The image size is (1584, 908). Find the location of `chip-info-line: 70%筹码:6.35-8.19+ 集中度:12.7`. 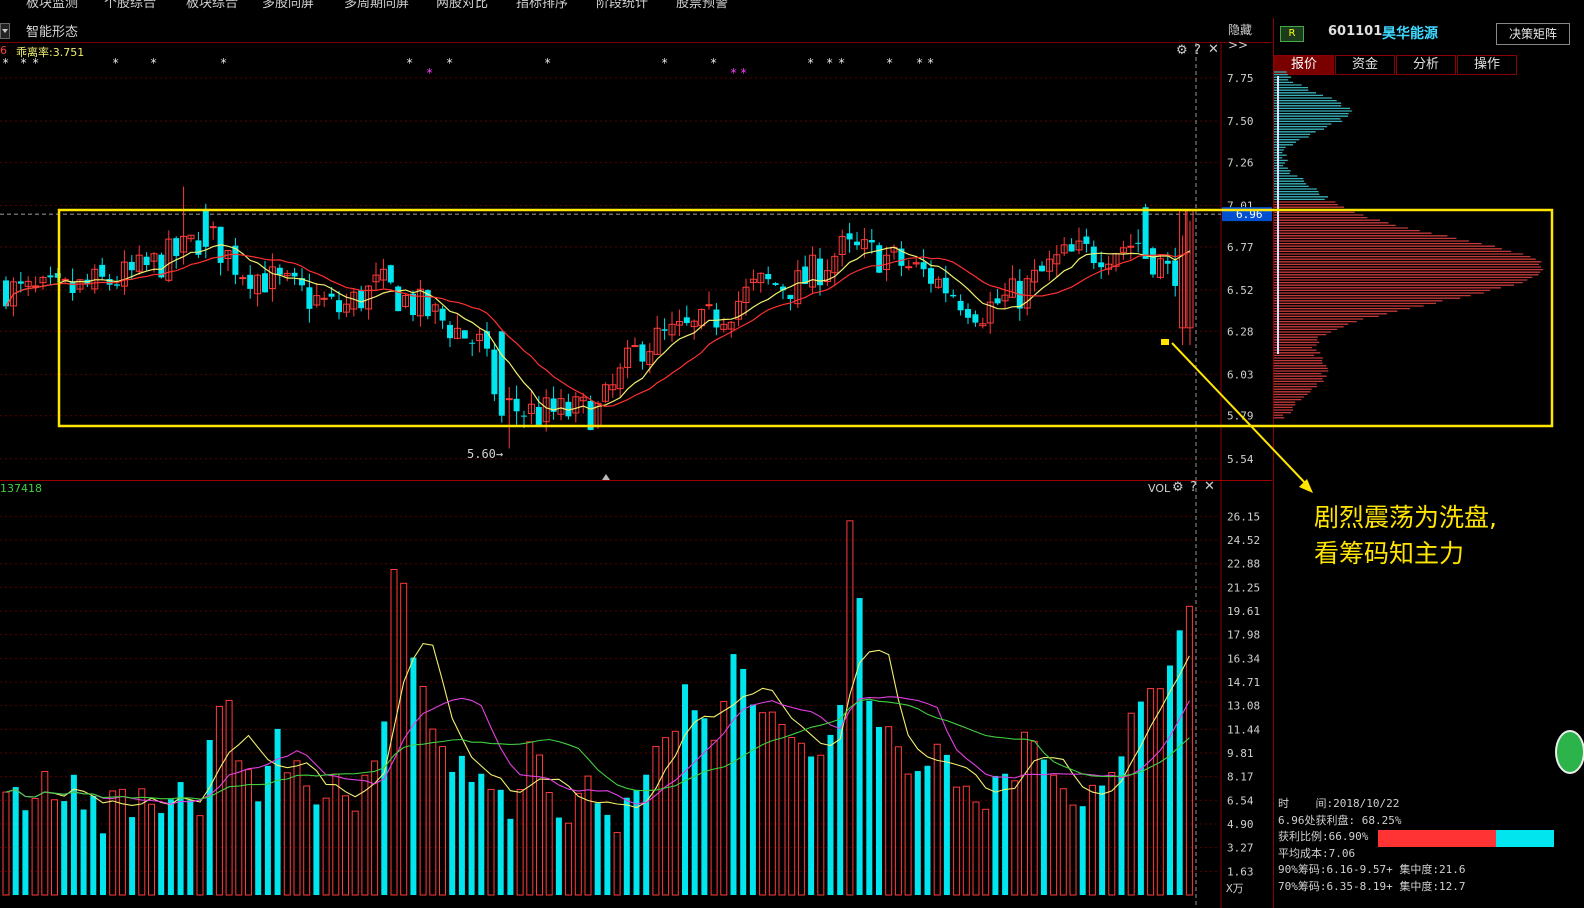

chip-info-line: 70%筹码:6.35-8.19+ 集中度:12.7 is located at coordinates (1372, 886).